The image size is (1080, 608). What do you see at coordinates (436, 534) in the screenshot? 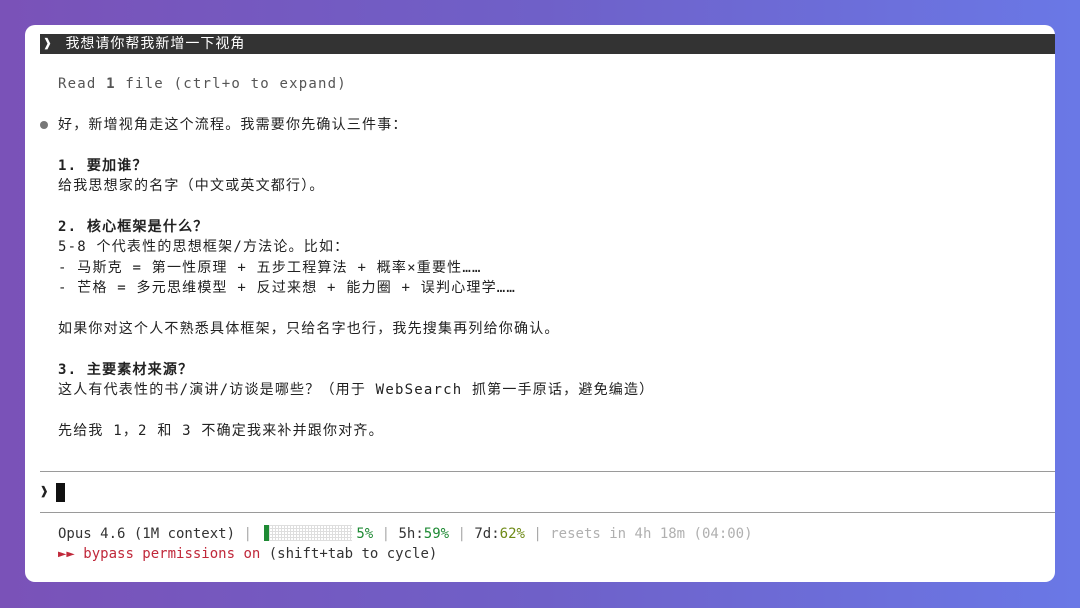
I see `five-hour-value: 59%` at bounding box center [436, 534].